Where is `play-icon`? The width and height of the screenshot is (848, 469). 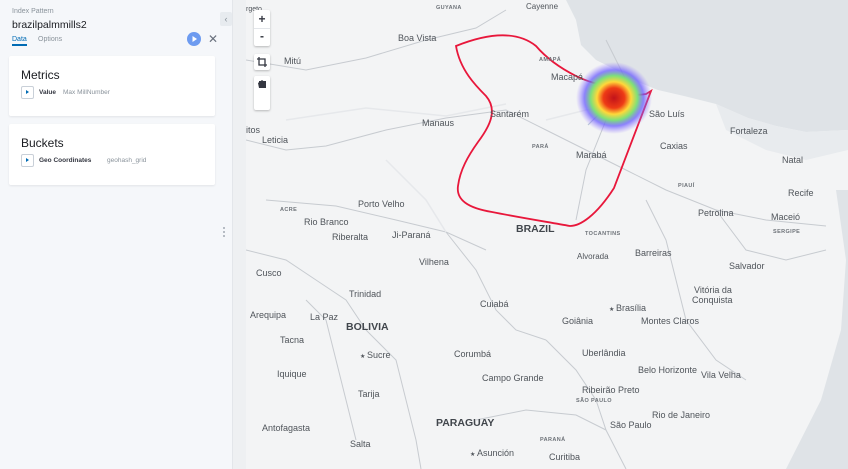
play-icon is located at coordinates (194, 39).